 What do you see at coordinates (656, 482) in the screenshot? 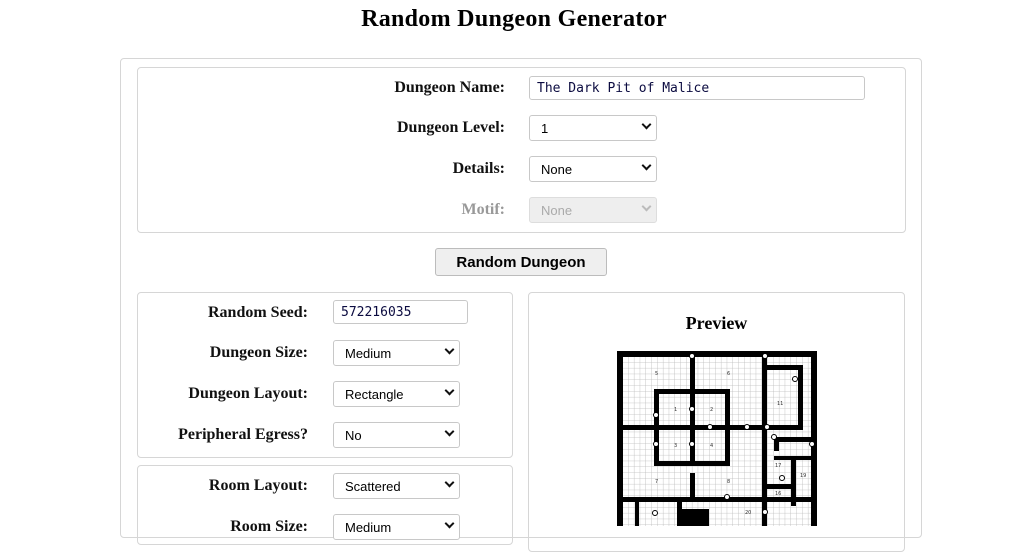
I see `room-number: 7` at bounding box center [656, 482].